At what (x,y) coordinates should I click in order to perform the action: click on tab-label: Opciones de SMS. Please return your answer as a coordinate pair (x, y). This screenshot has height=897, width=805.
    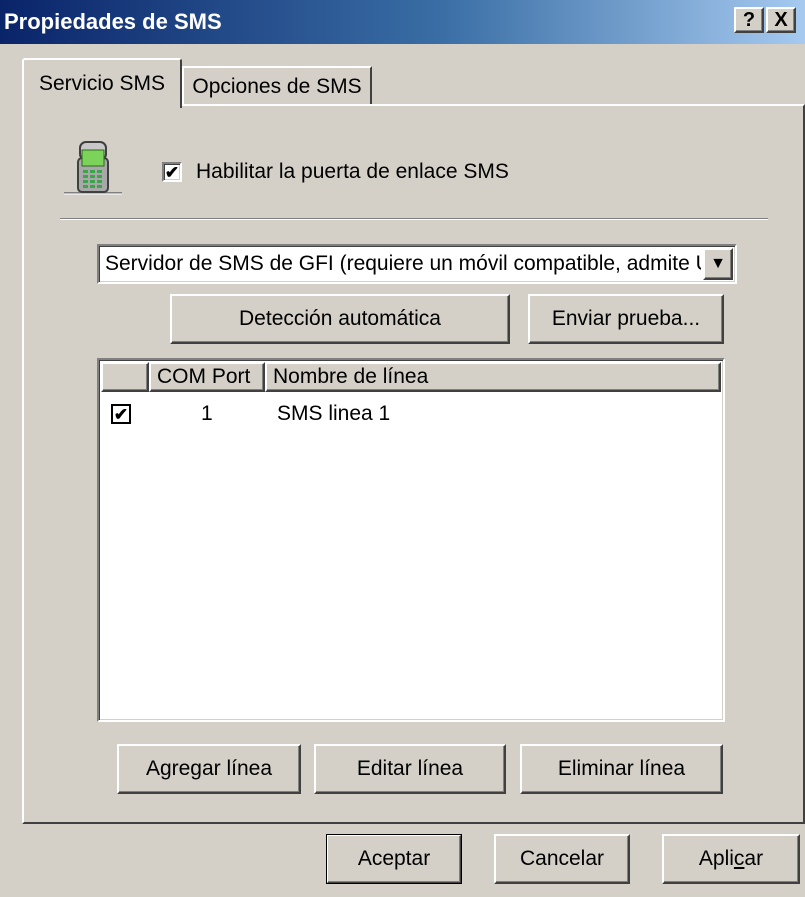
    Looking at the image, I should click on (277, 86).